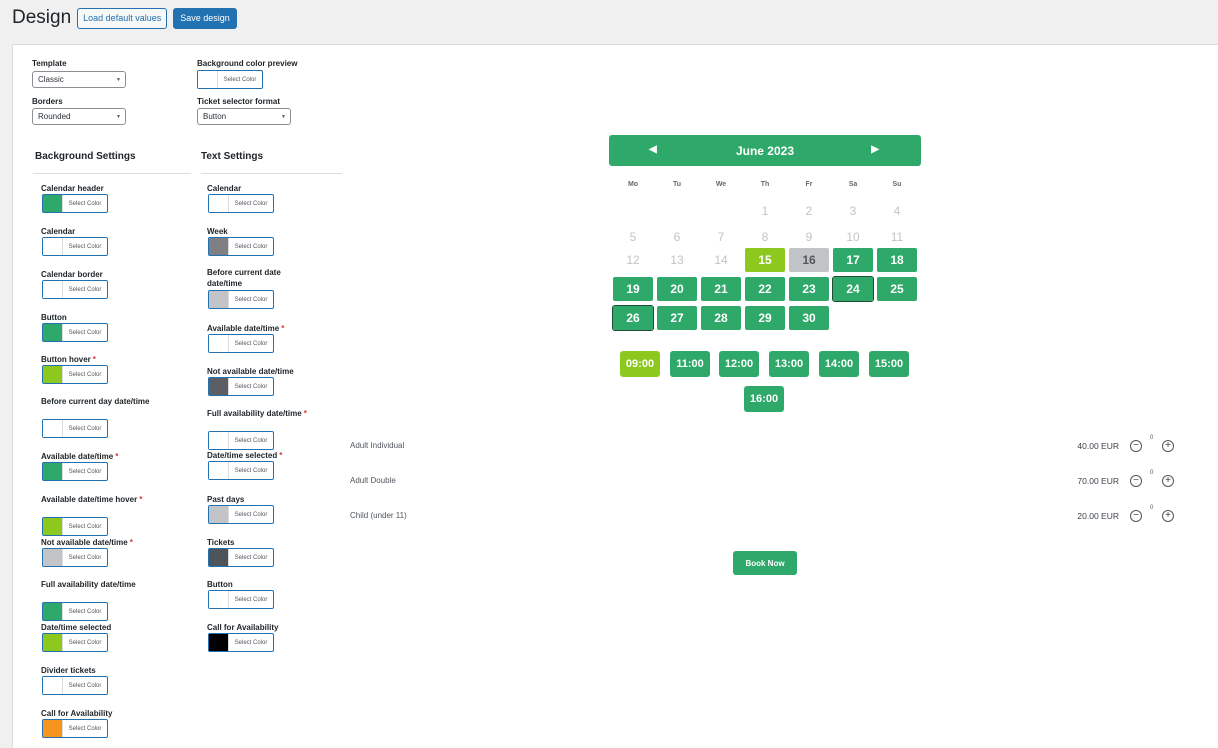 The image size is (1218, 748). I want to click on color-setting-label: Available date/time *, so click(96, 456).